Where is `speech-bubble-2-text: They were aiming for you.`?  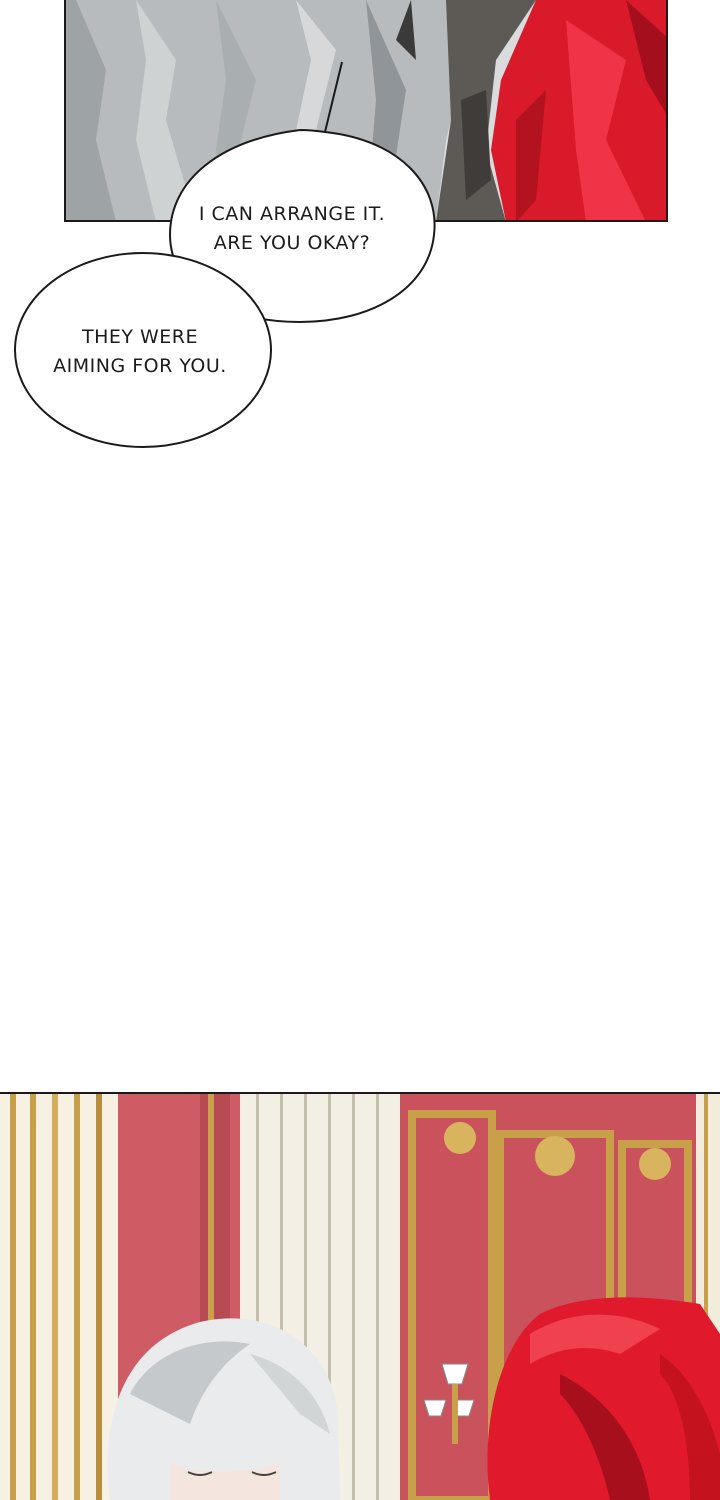
speech-bubble-2-text: They were aiming for you. is located at coordinates (140, 352).